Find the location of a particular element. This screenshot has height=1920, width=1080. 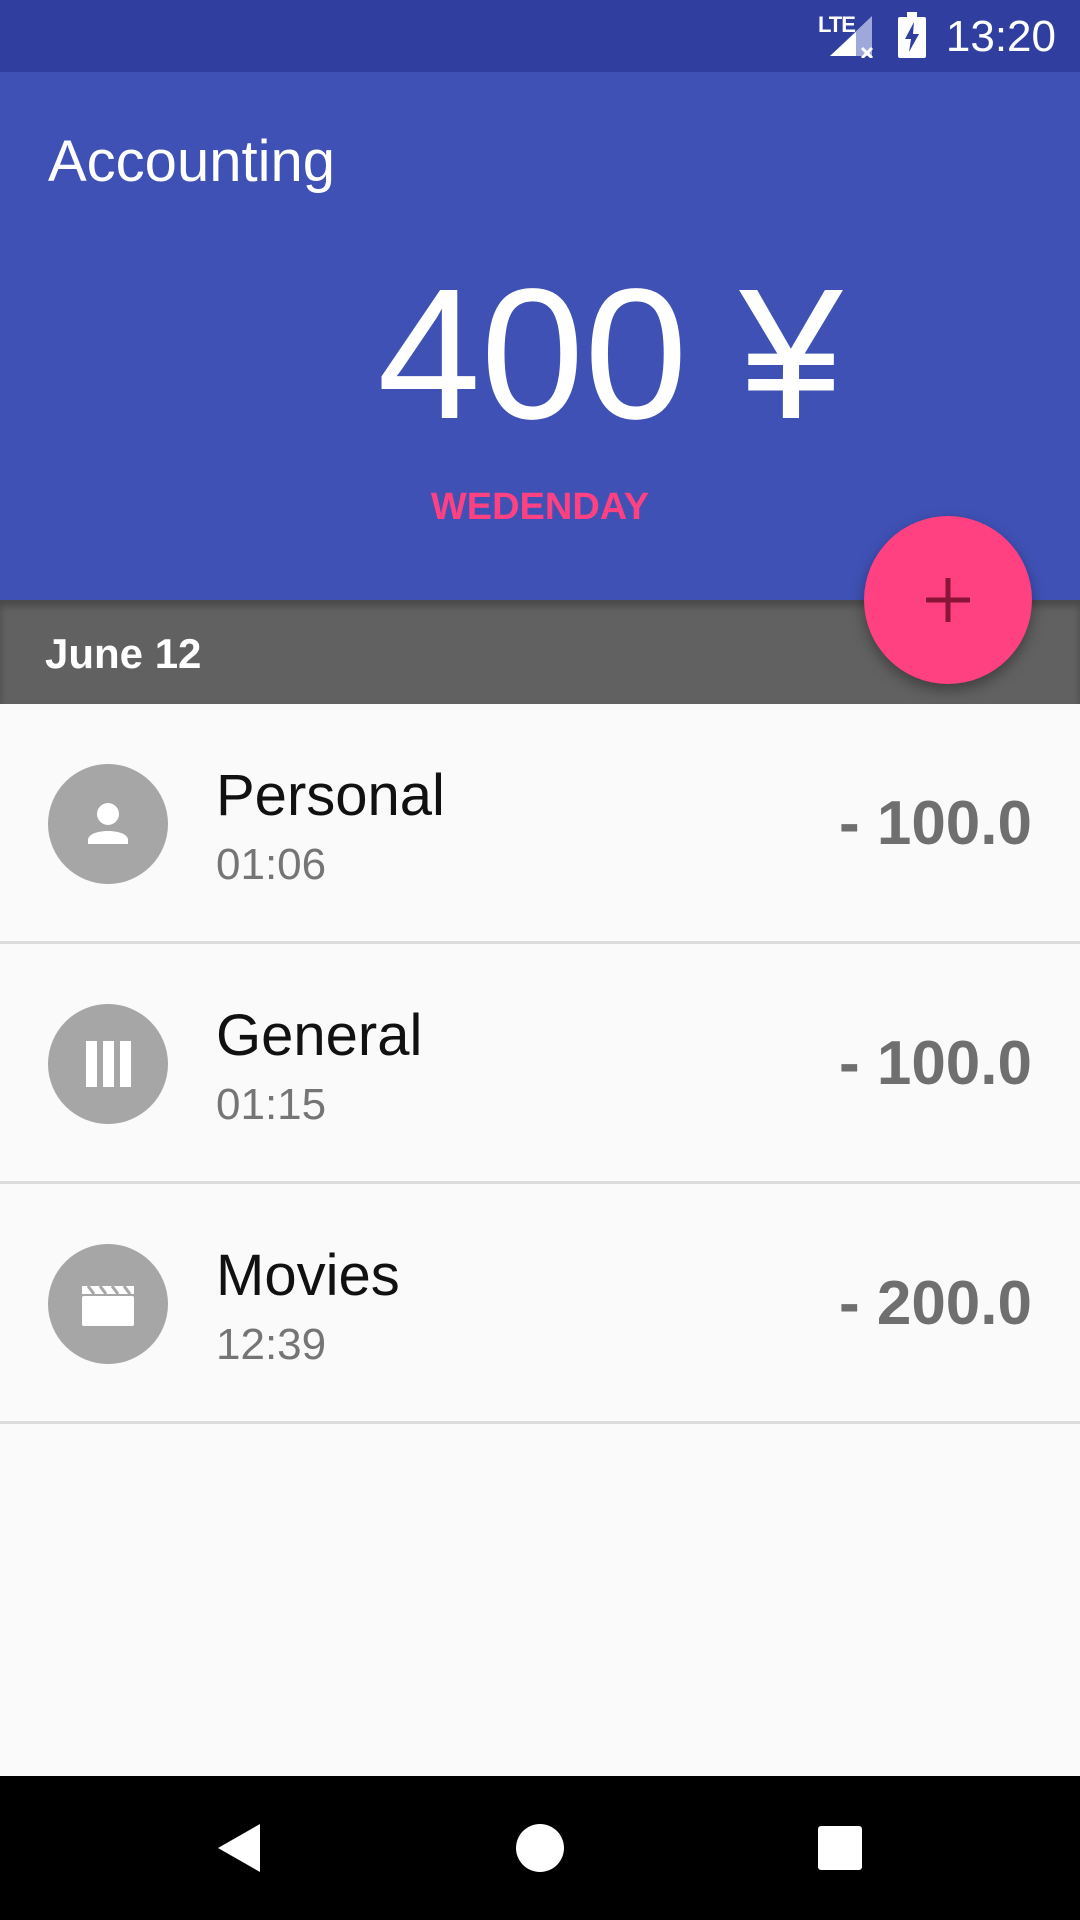

entry-time: 01:06 is located at coordinates (271, 864).